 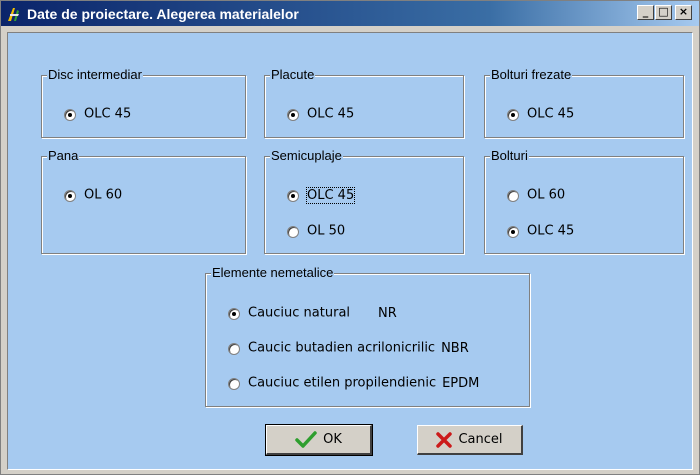 What do you see at coordinates (342, 383) in the screenshot?
I see `radio-label: Cauciuc etilen propilendienic` at bounding box center [342, 383].